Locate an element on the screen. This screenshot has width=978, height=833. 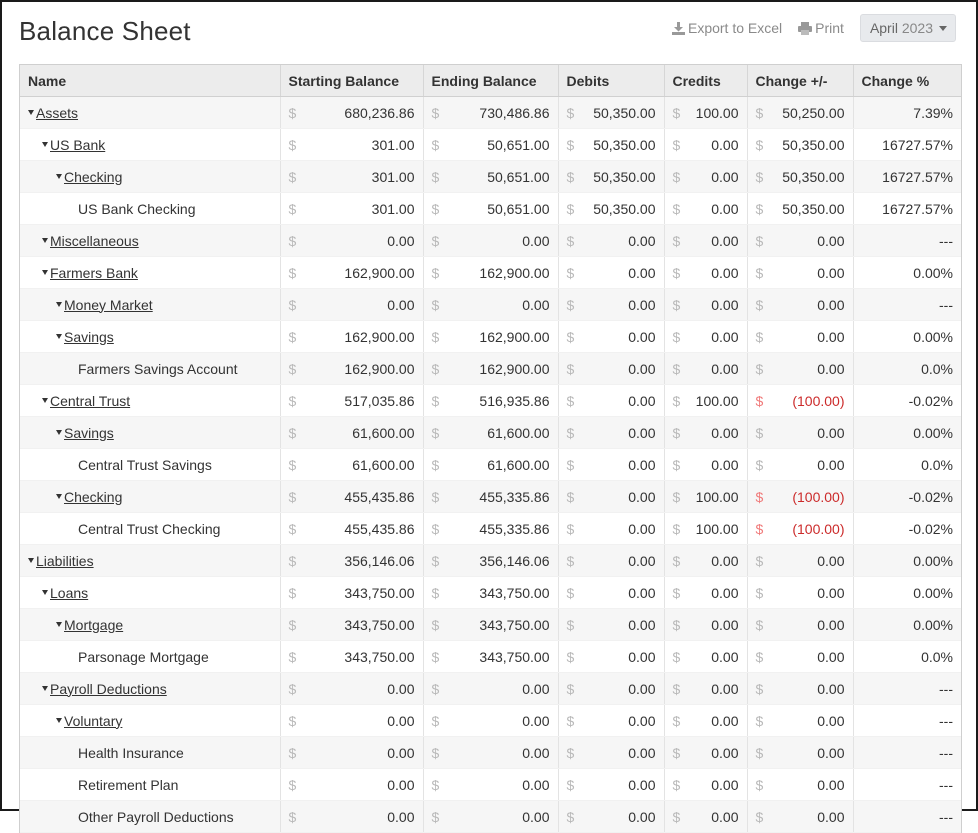
account-group-link: Assets is located at coordinates (57, 113).